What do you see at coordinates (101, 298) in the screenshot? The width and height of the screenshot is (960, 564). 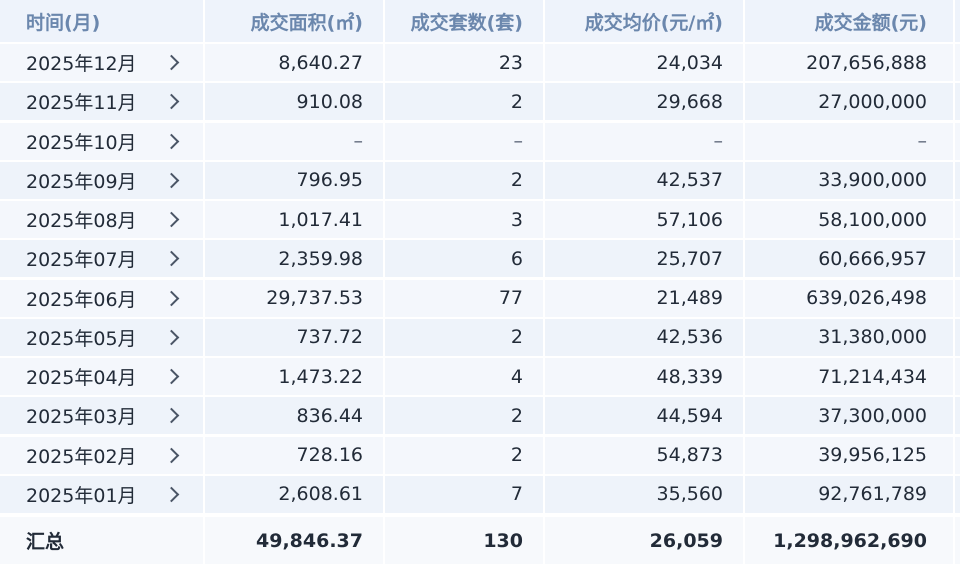 I see `cell-month: 2025年06月` at bounding box center [101, 298].